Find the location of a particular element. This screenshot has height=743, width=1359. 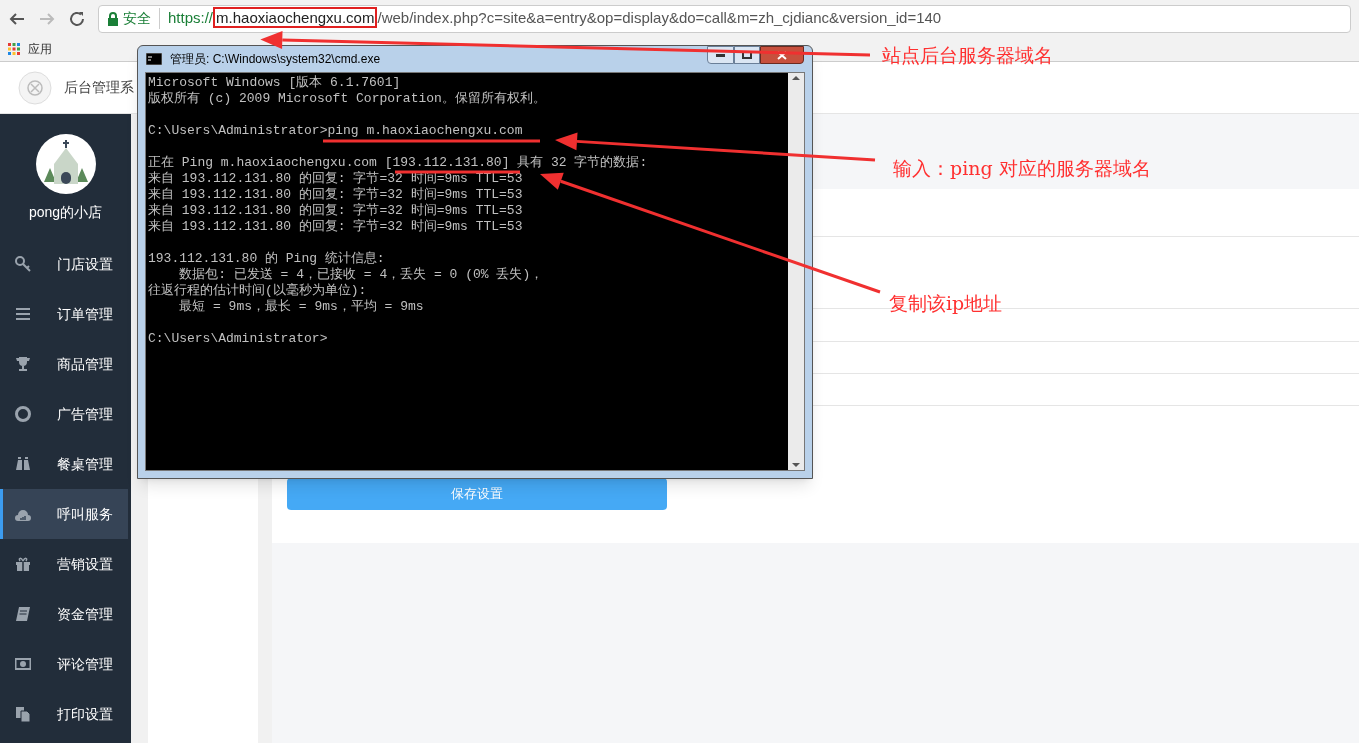

url-text: https:// m.haoxiaochengxu.com /web/index.php?c=site&a=entry&op=display&do=call&m=zh_cjdianc&version_id=140 is located at coordinates (554, 18).